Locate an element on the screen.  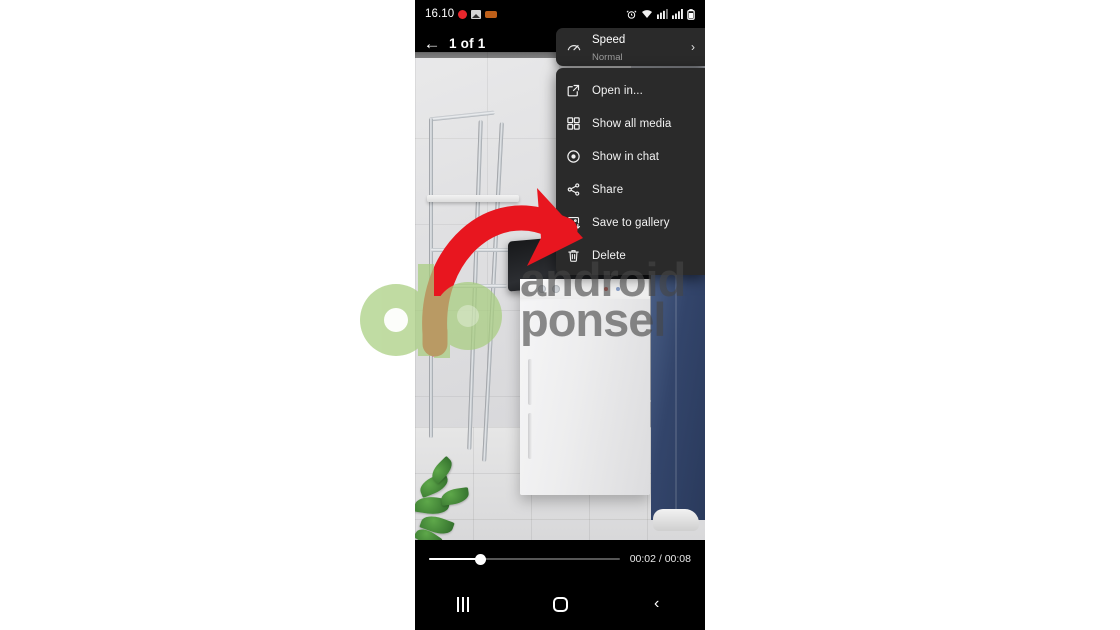
menu-item-delete: Delete is located at coordinates (630, 255).